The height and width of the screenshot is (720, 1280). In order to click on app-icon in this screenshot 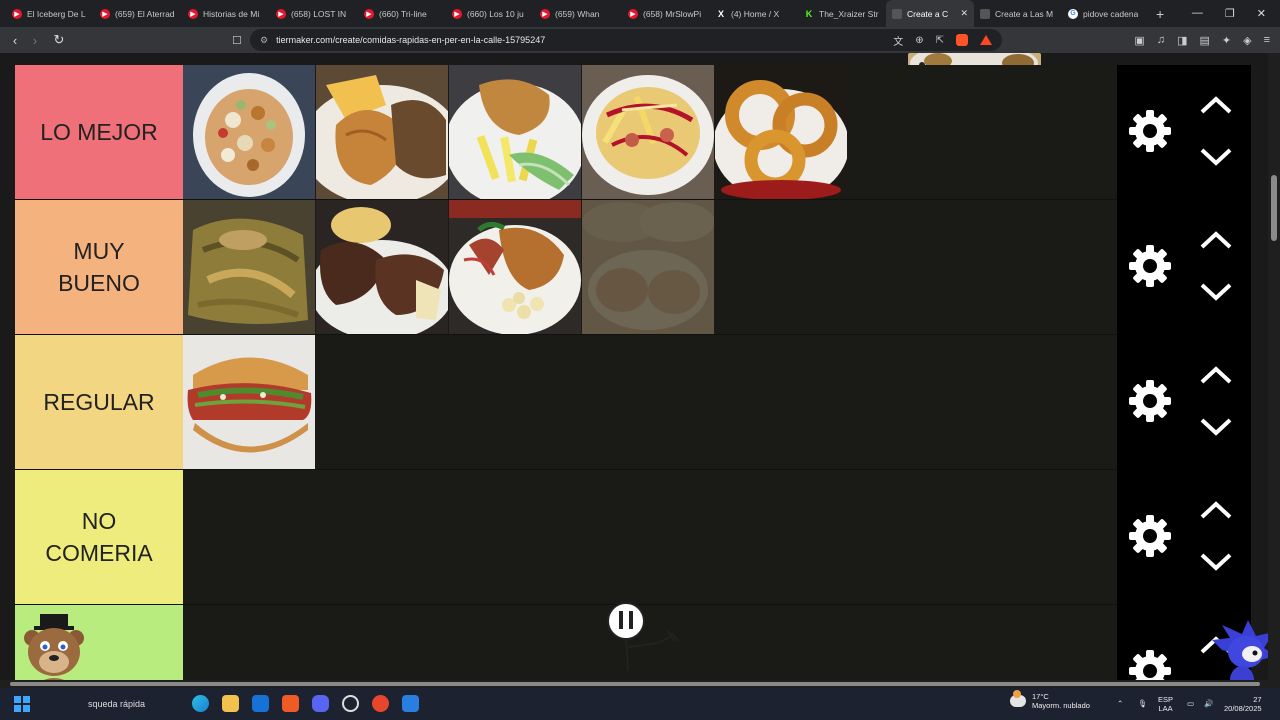, I will do `click(410, 703)`.